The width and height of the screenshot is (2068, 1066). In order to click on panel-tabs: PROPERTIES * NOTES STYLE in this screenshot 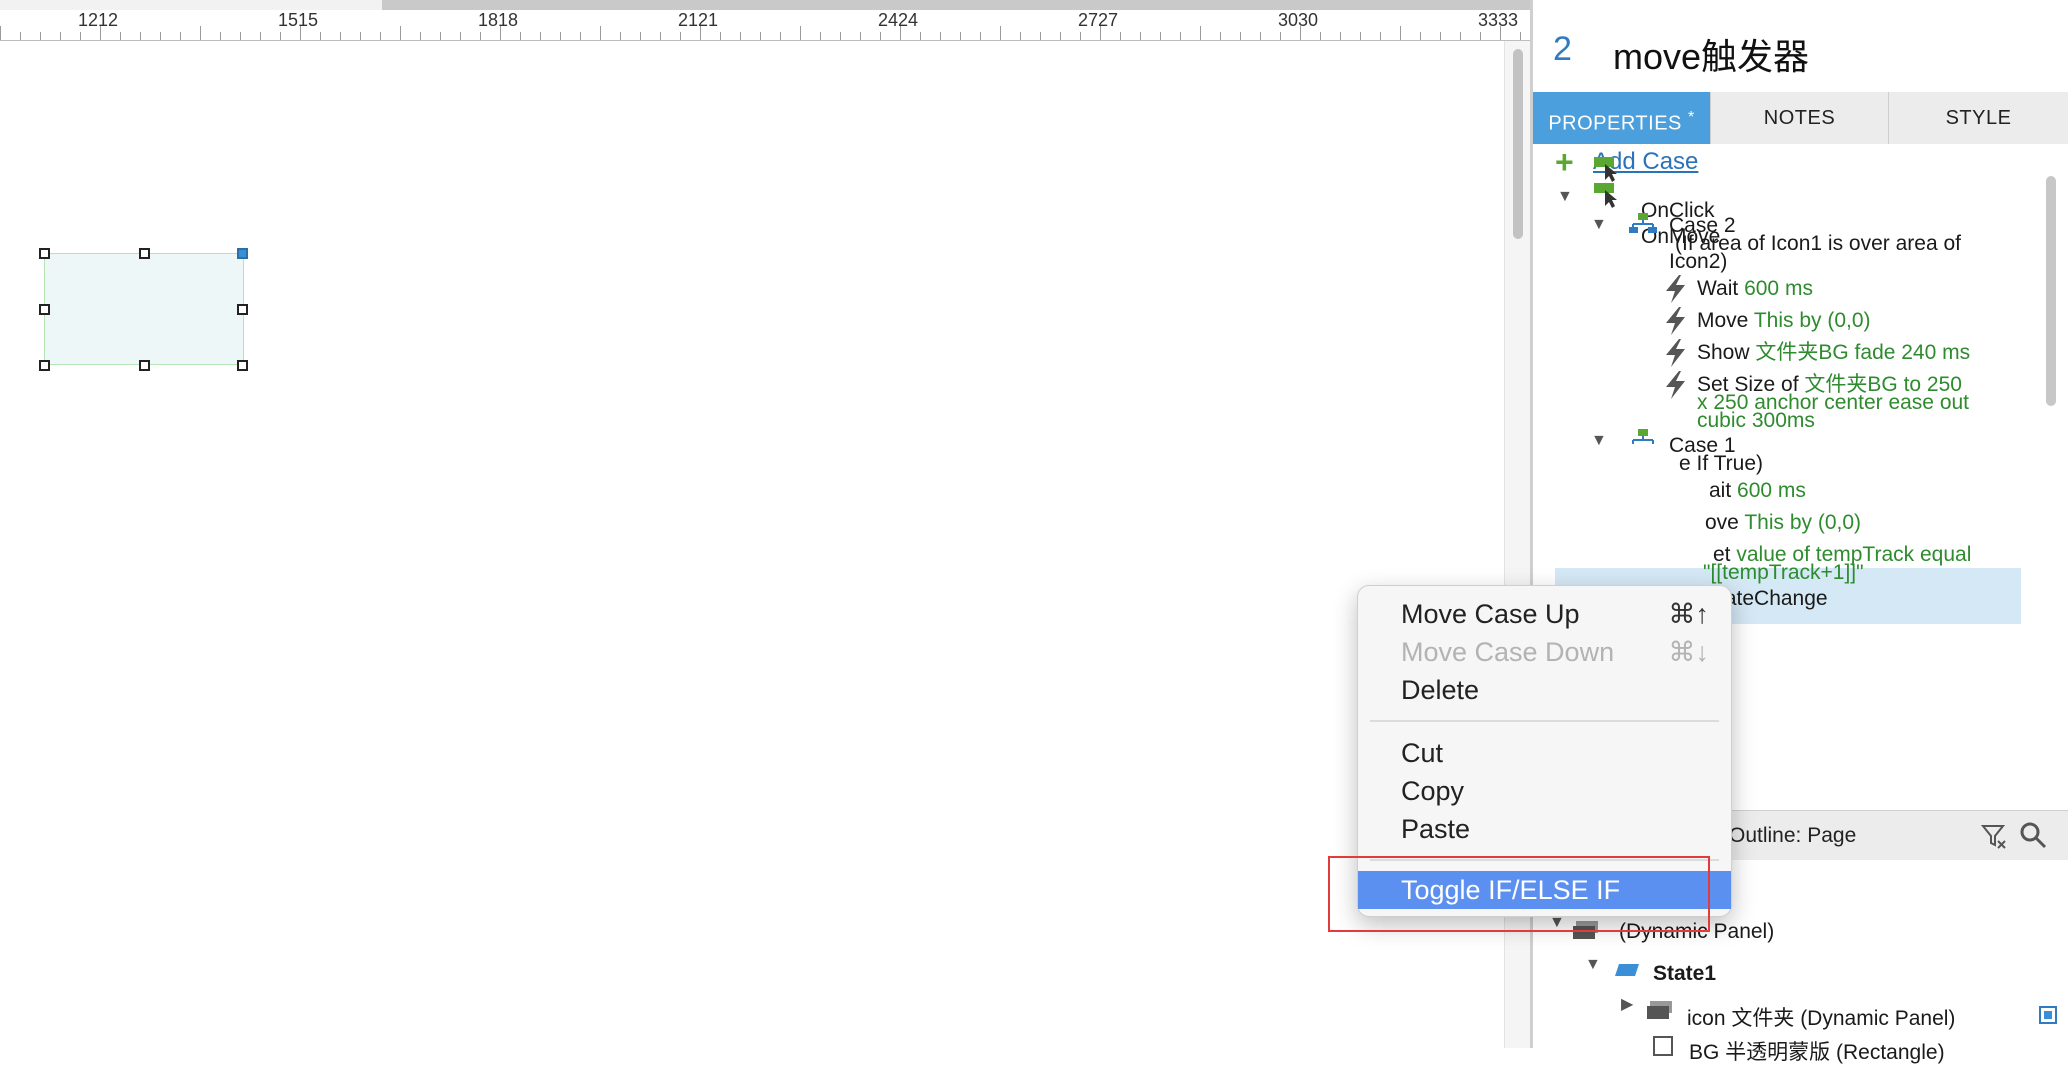, I will do `click(1800, 118)`.